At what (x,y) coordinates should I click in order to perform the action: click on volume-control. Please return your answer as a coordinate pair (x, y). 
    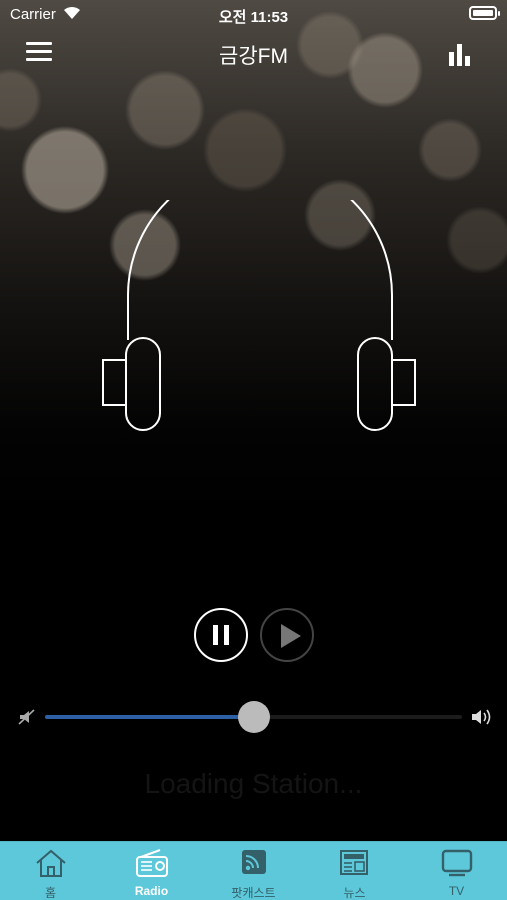
    Looking at the image, I should click on (253, 717).